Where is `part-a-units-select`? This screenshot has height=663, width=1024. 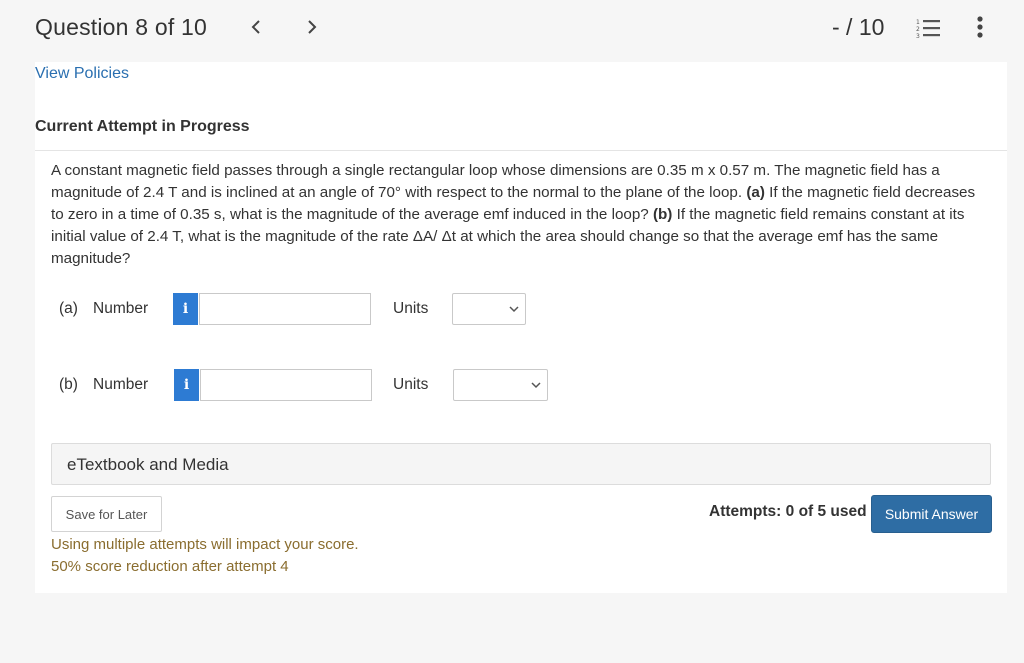 part-a-units-select is located at coordinates (489, 309).